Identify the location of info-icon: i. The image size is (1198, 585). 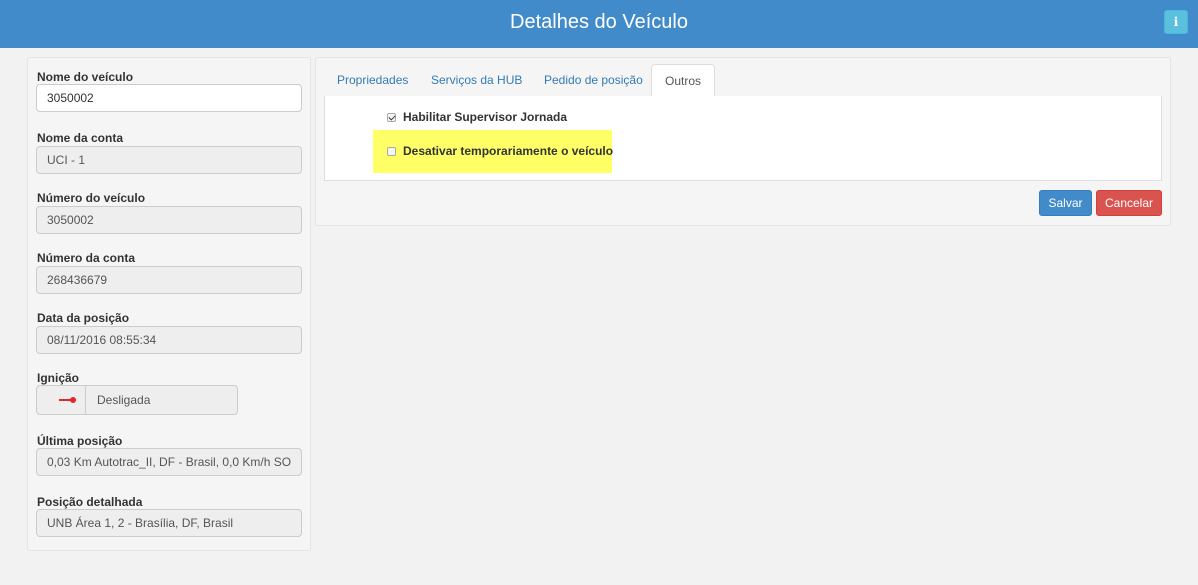
(1176, 22).